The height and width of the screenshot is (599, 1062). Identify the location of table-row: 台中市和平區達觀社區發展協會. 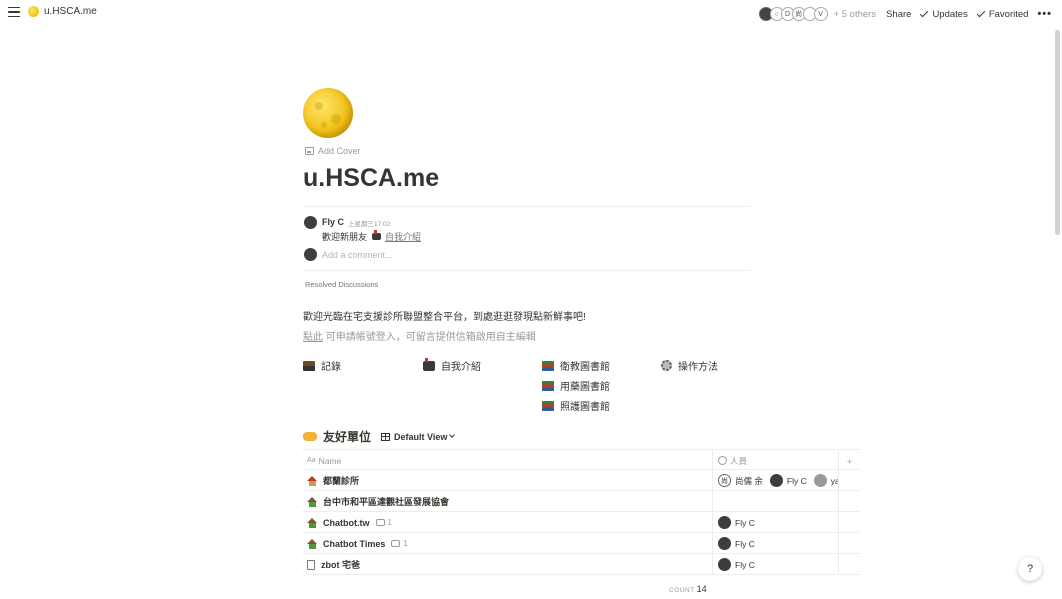
(581, 501).